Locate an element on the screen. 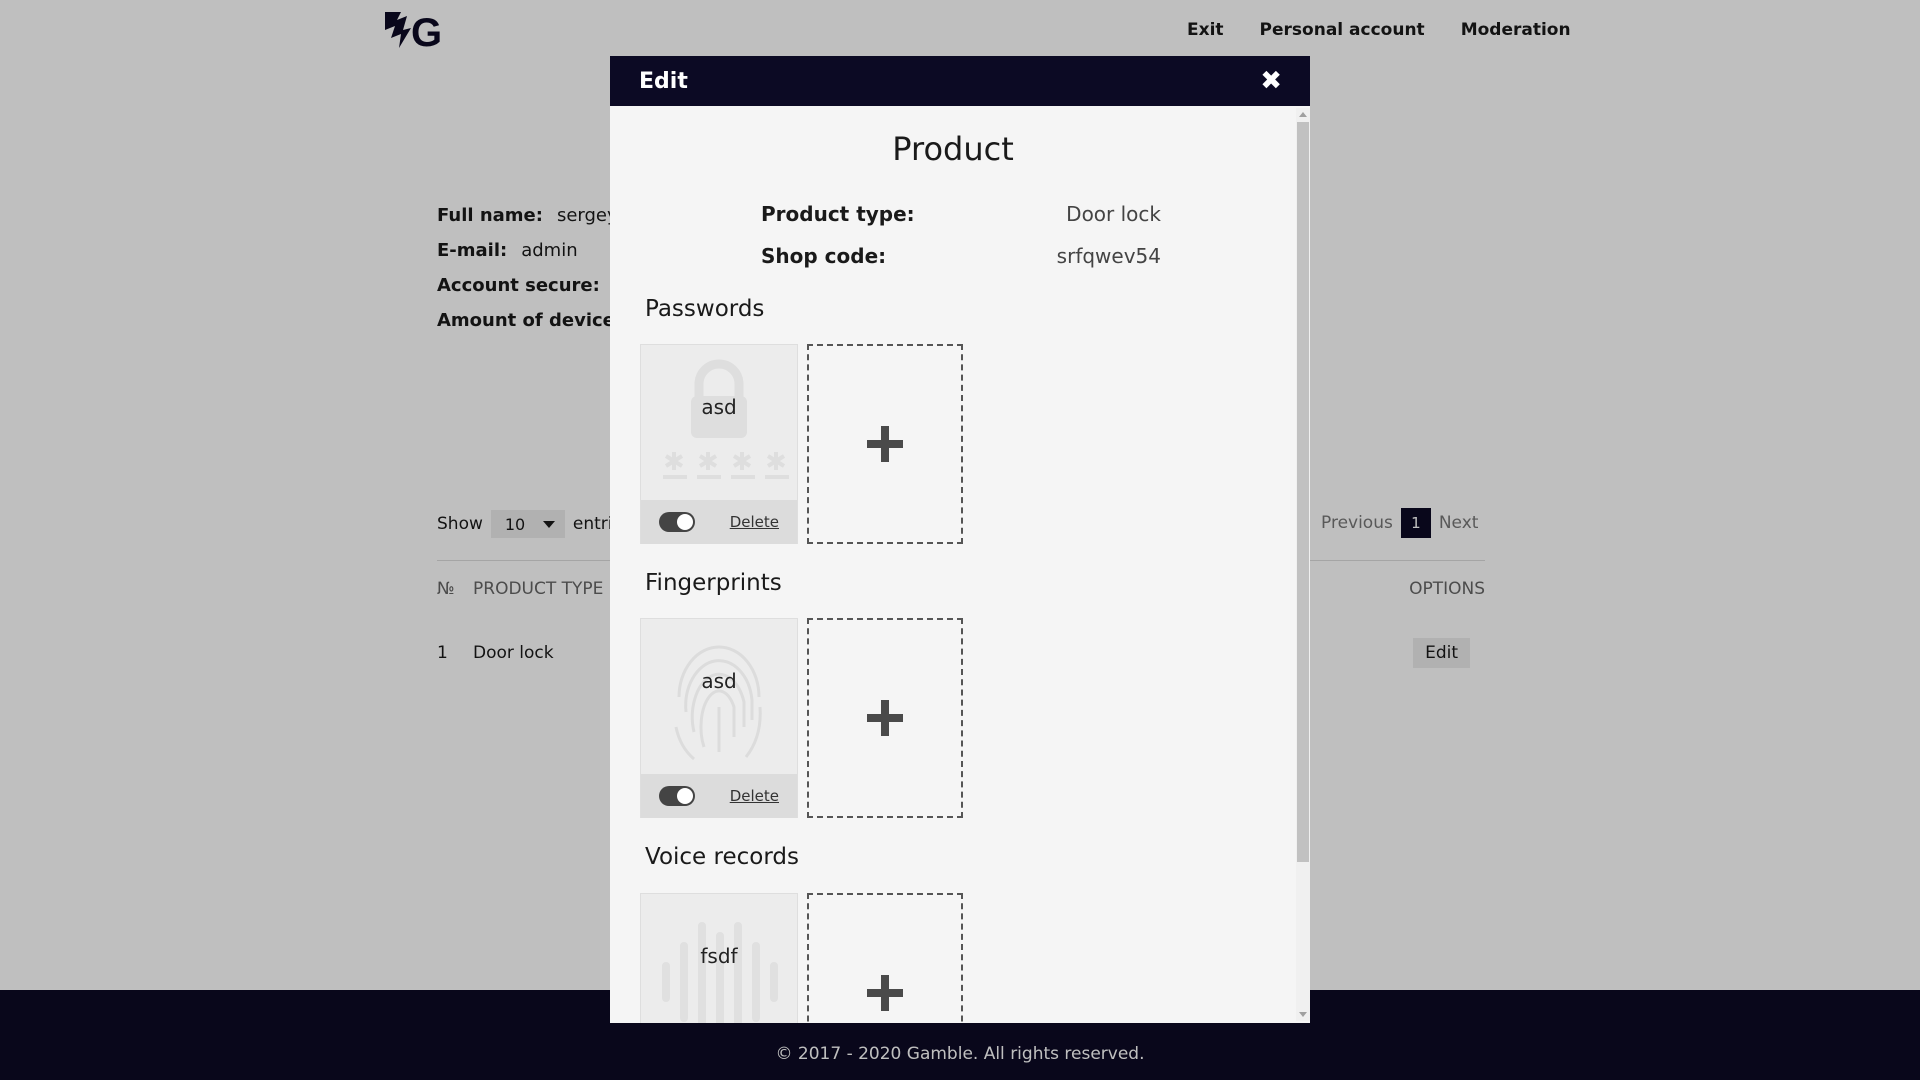 The image size is (1920, 1080). add-voice-record-button is located at coordinates (885, 958).